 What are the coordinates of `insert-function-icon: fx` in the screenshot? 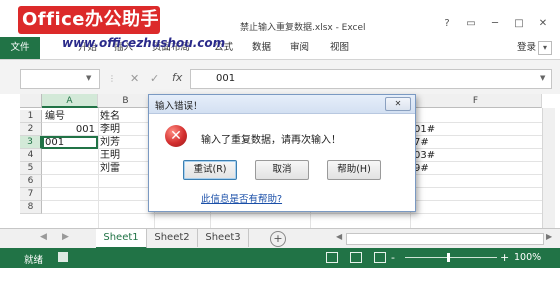 It's located at (177, 77).